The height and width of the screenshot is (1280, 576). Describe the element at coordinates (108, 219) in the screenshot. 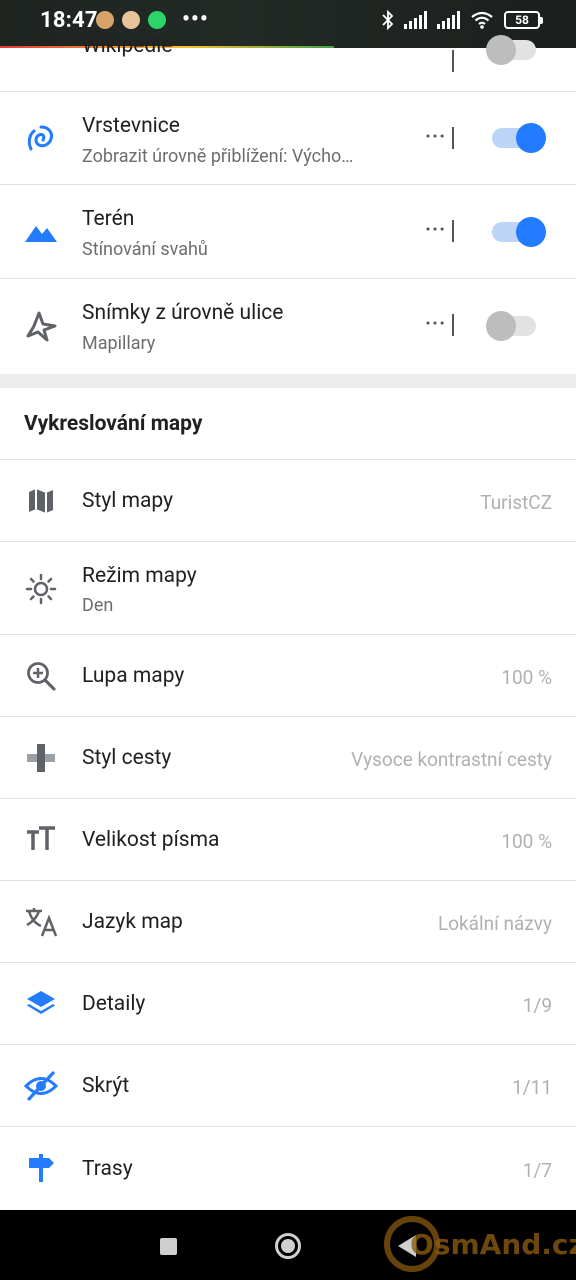

I see `layer-title: Terén` at that location.